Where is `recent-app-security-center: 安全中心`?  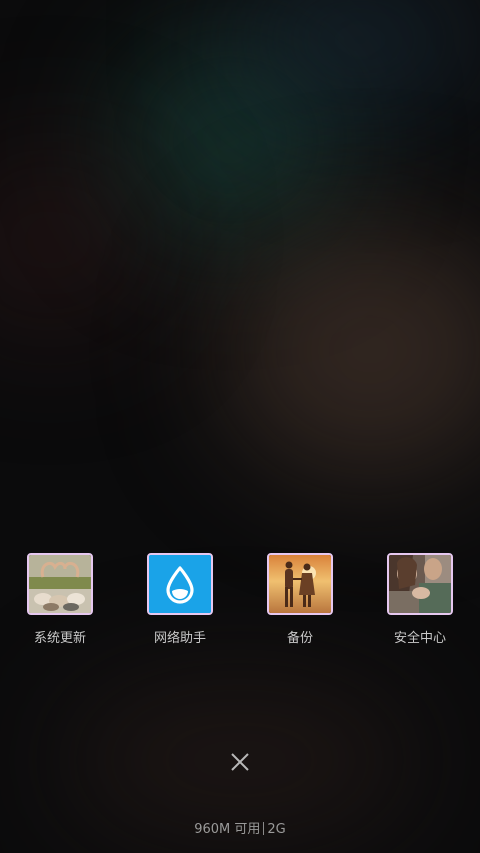
recent-app-security-center: 安全中心 is located at coordinates (420, 599).